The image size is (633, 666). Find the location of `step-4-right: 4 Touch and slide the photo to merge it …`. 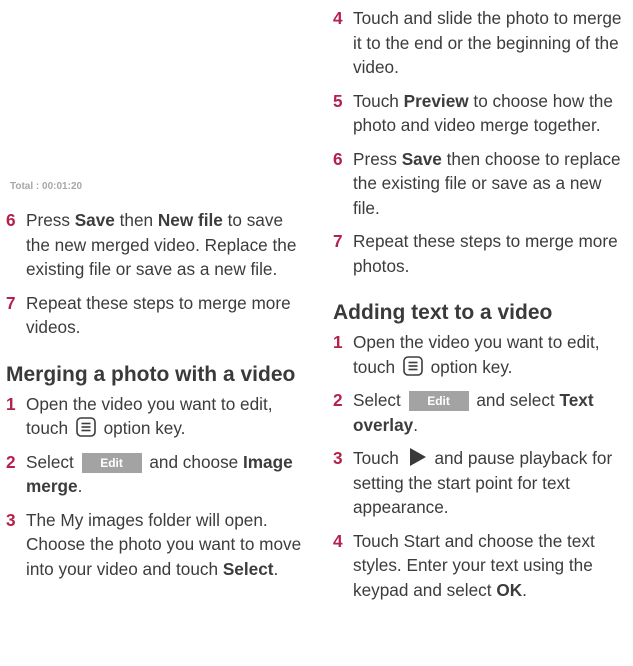

step-4-right: 4 Touch and slide the photo to merge it … is located at coordinates (481, 43).